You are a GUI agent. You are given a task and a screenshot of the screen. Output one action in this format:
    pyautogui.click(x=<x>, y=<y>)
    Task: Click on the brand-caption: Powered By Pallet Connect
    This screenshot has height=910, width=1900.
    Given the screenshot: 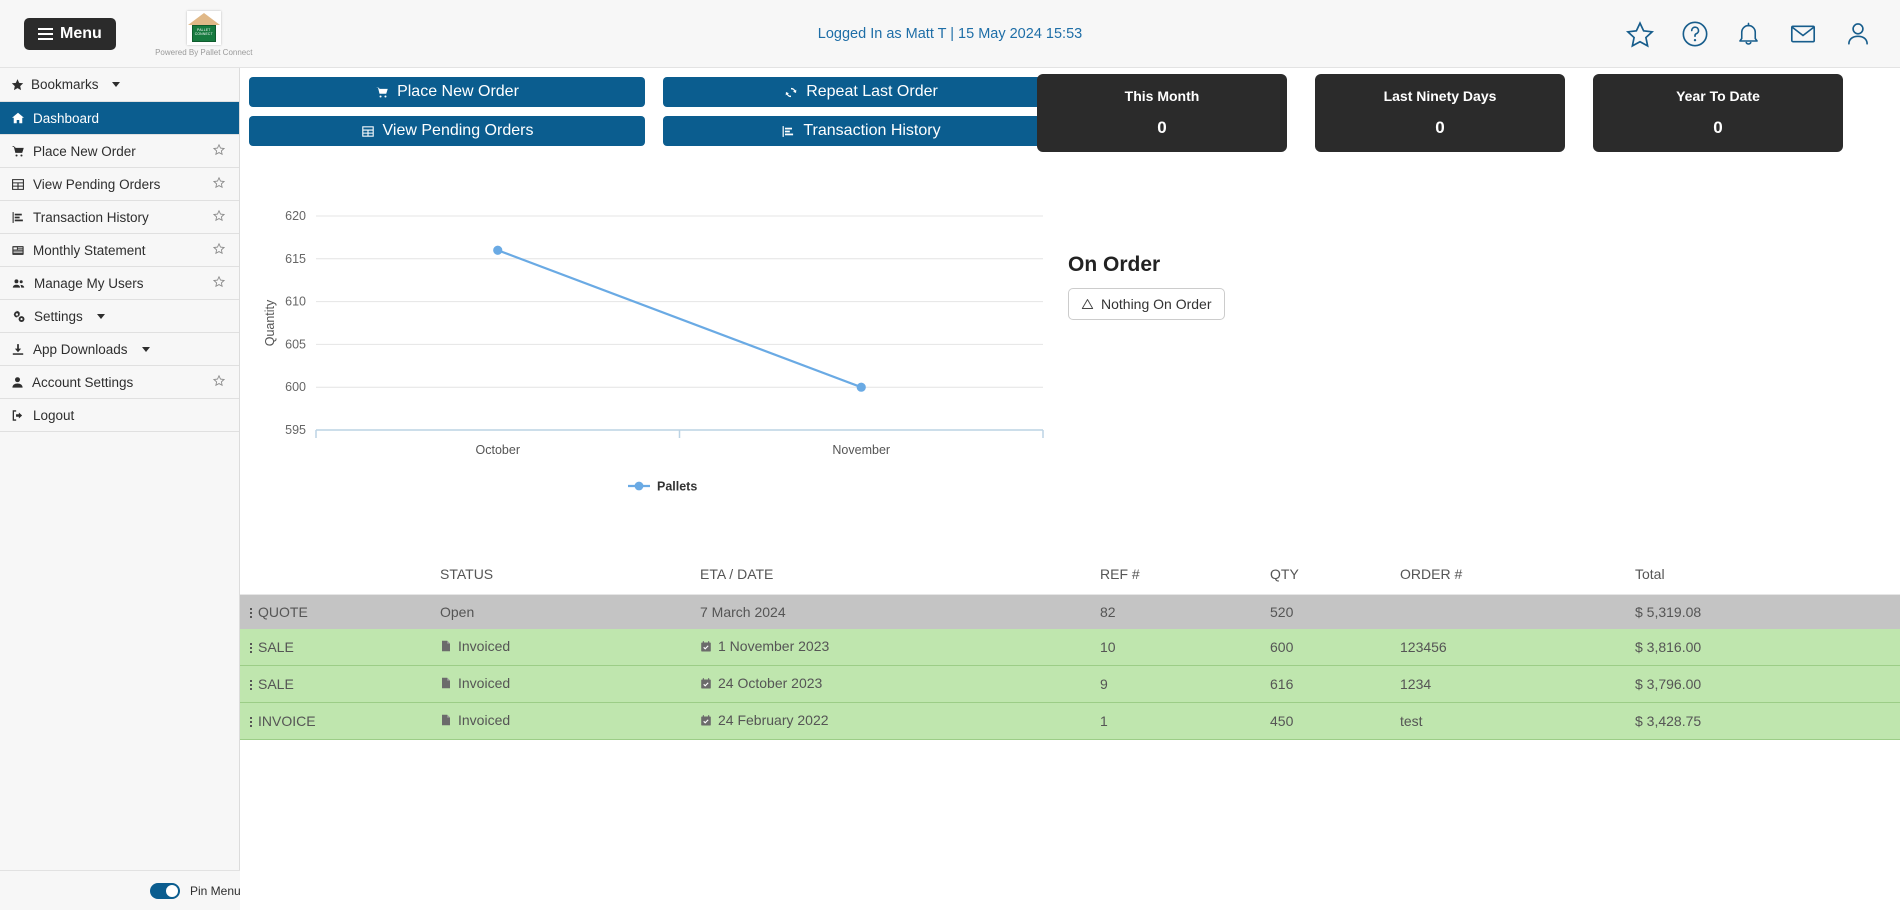 What is the action you would take?
    pyautogui.click(x=204, y=52)
    